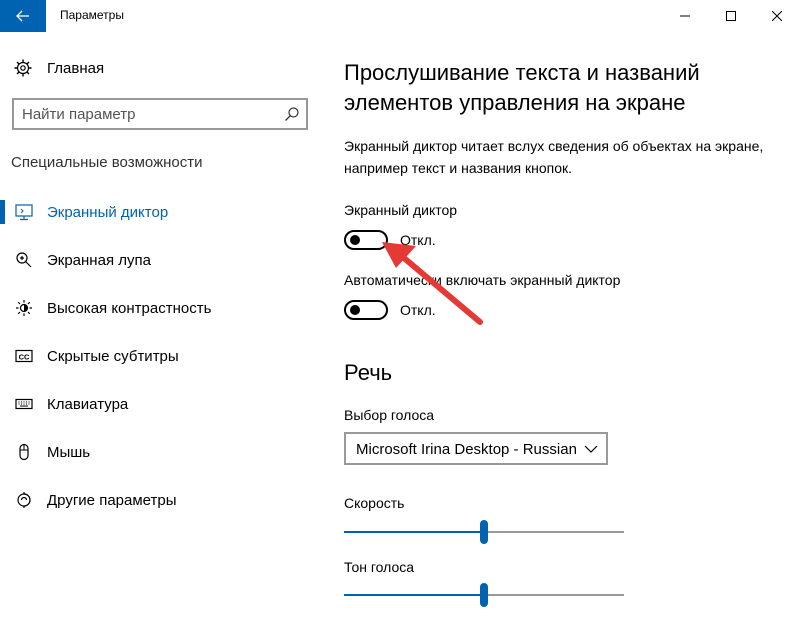  I want to click on voice-label: Выбор голоса, so click(389, 415).